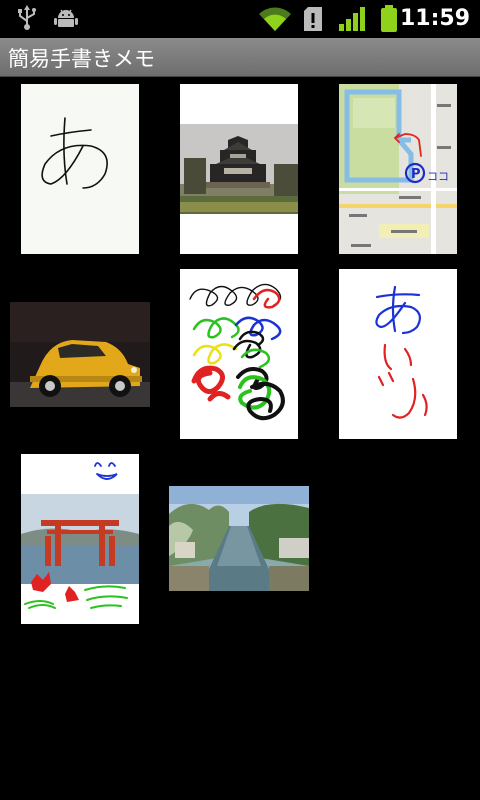 The height and width of the screenshot is (800, 480). I want to click on wifi-icon, so click(275, 19).